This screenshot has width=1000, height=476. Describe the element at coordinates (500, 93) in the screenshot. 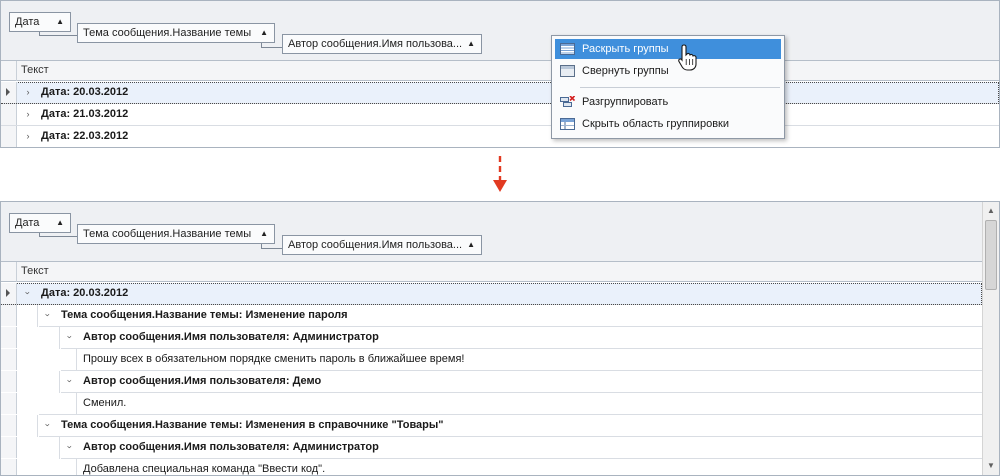

I see `group-row: › Дата: 20.03.2012` at that location.